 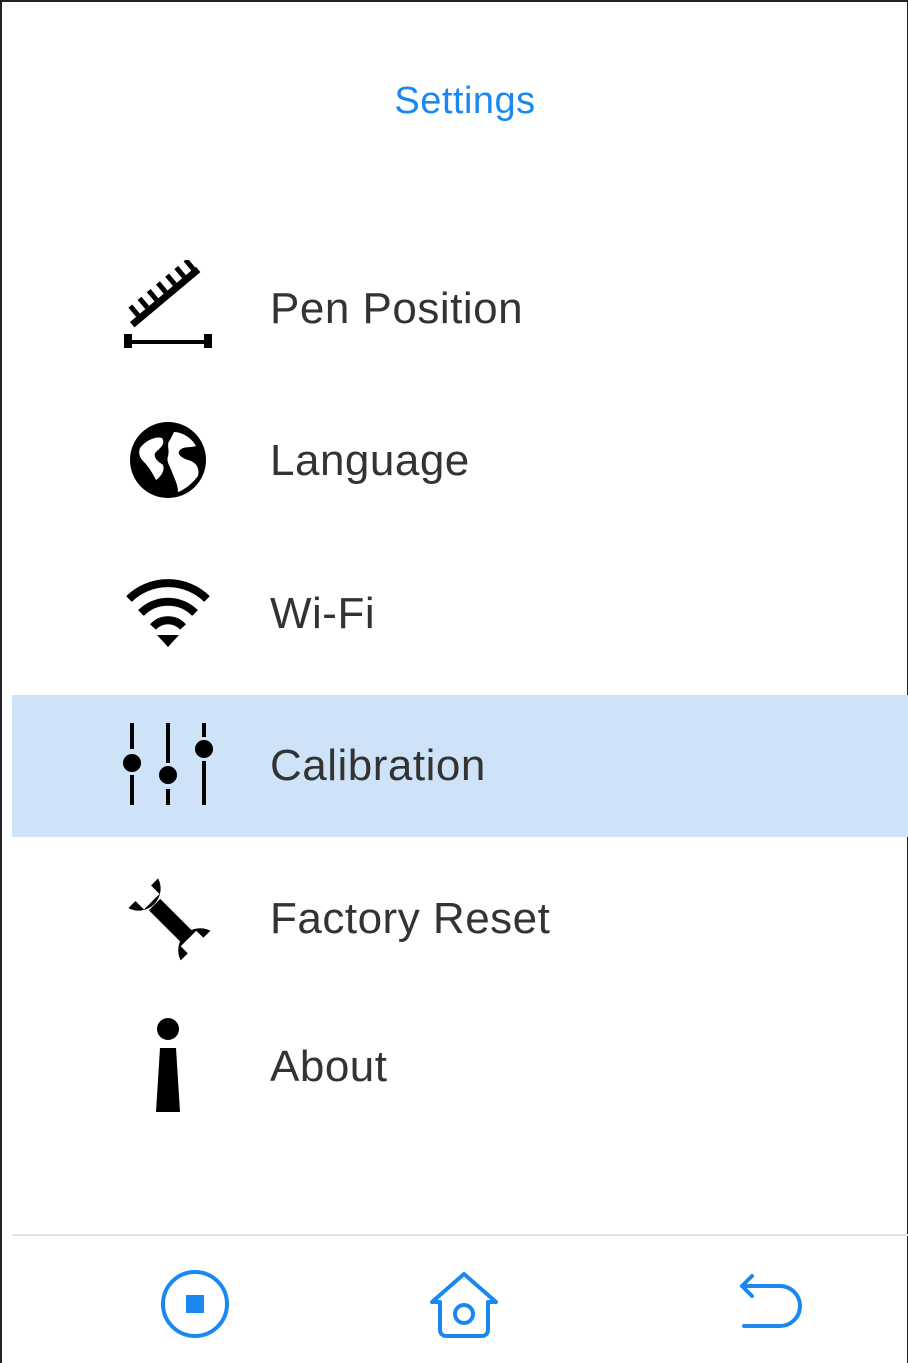 I want to click on globe-icon, so click(x=168, y=460).